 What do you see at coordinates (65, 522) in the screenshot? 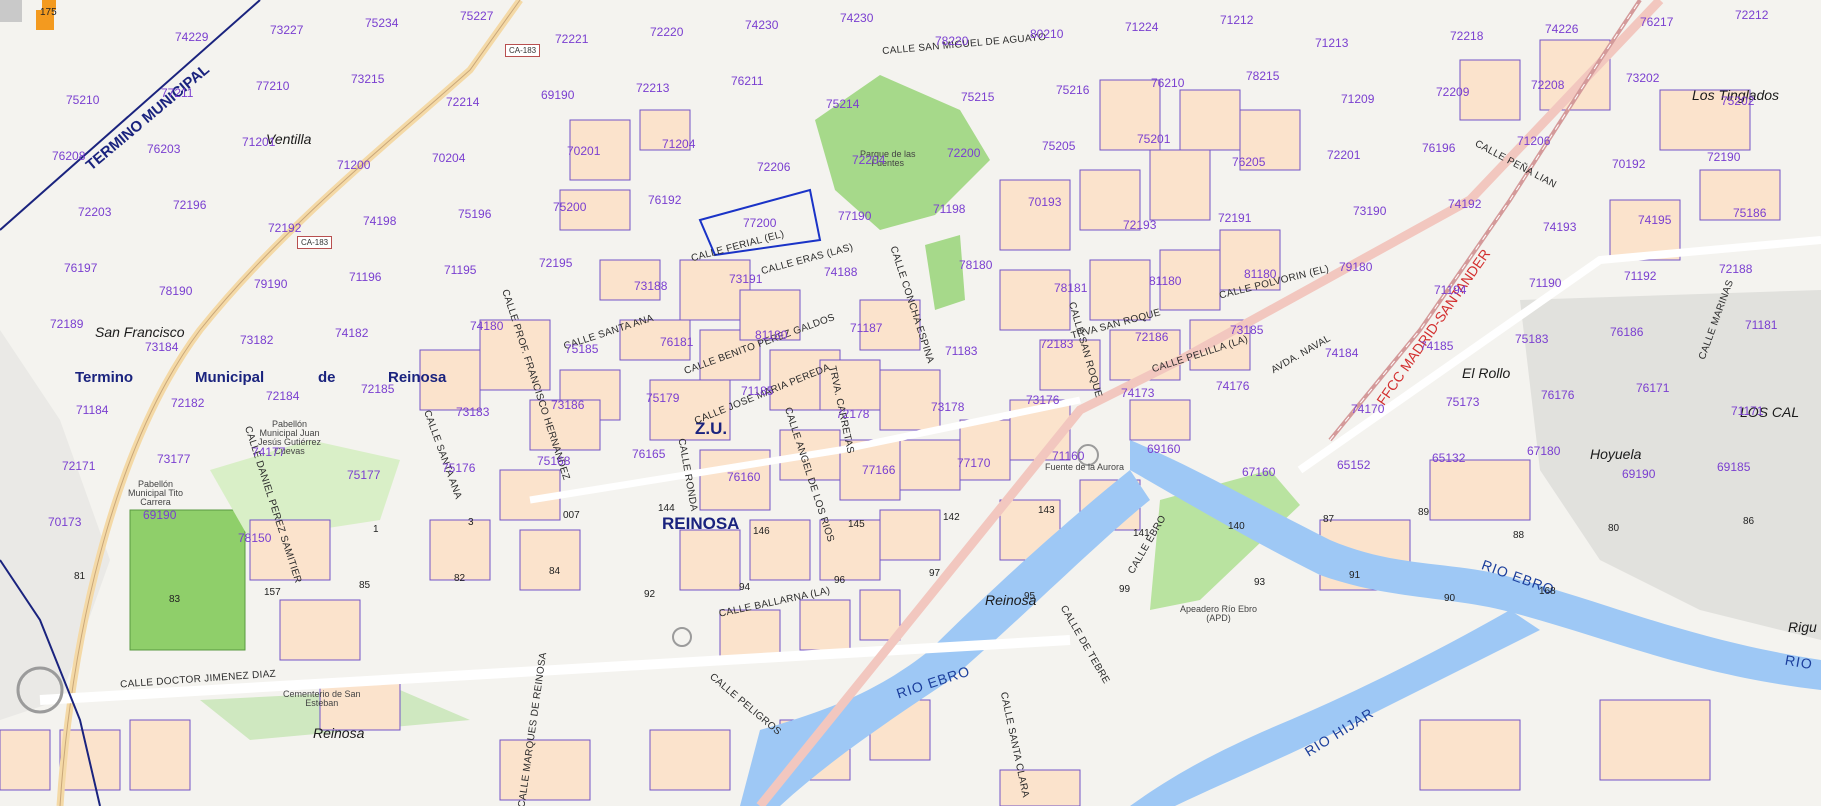
I see `parcel-number: 70173` at bounding box center [65, 522].